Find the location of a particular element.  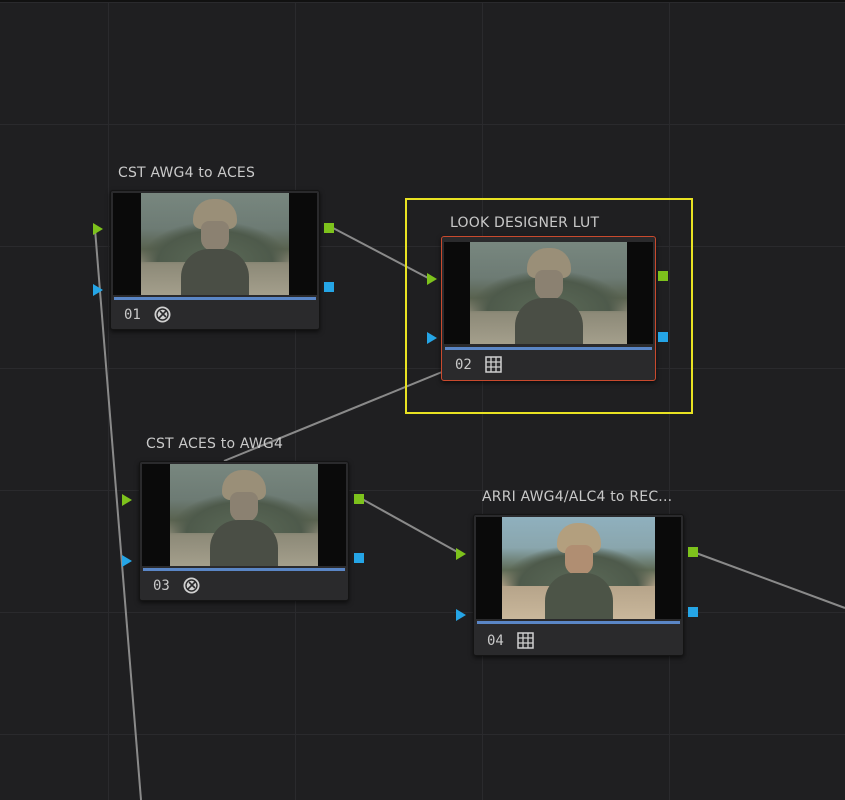

node-02-rgb-input is located at coordinates (432, 279).